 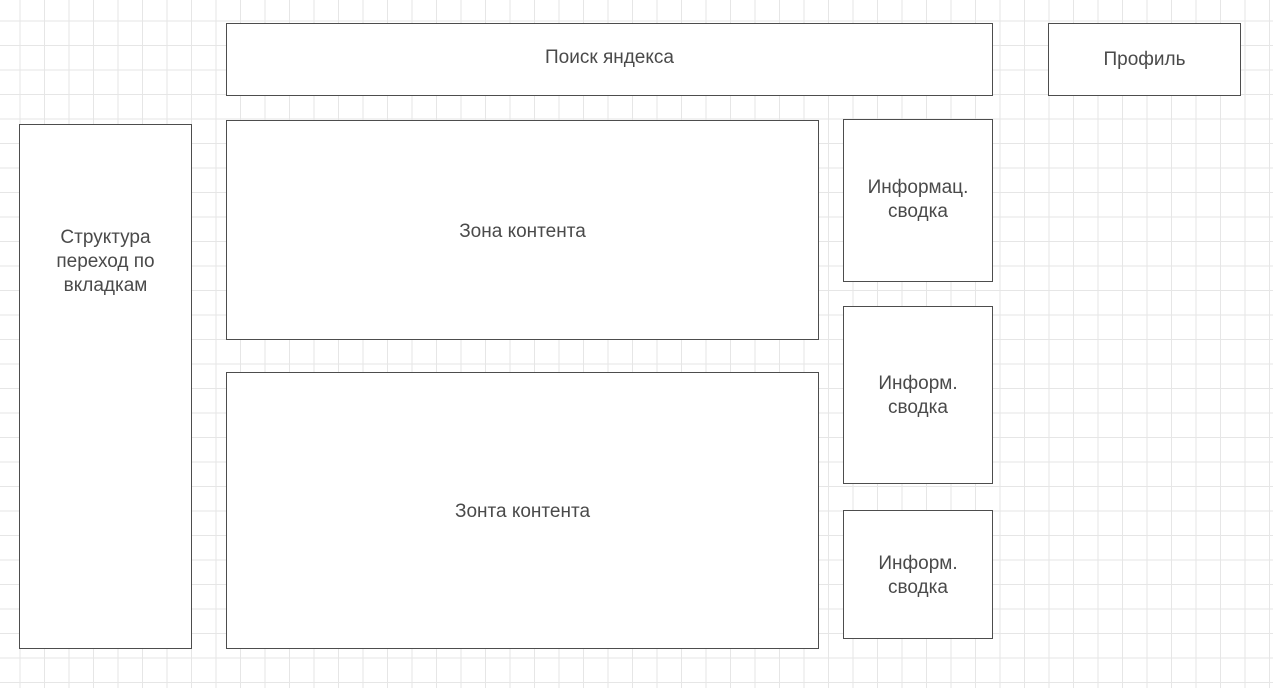 I want to click on content-zone-top: Зона контента, so click(x=522, y=230).